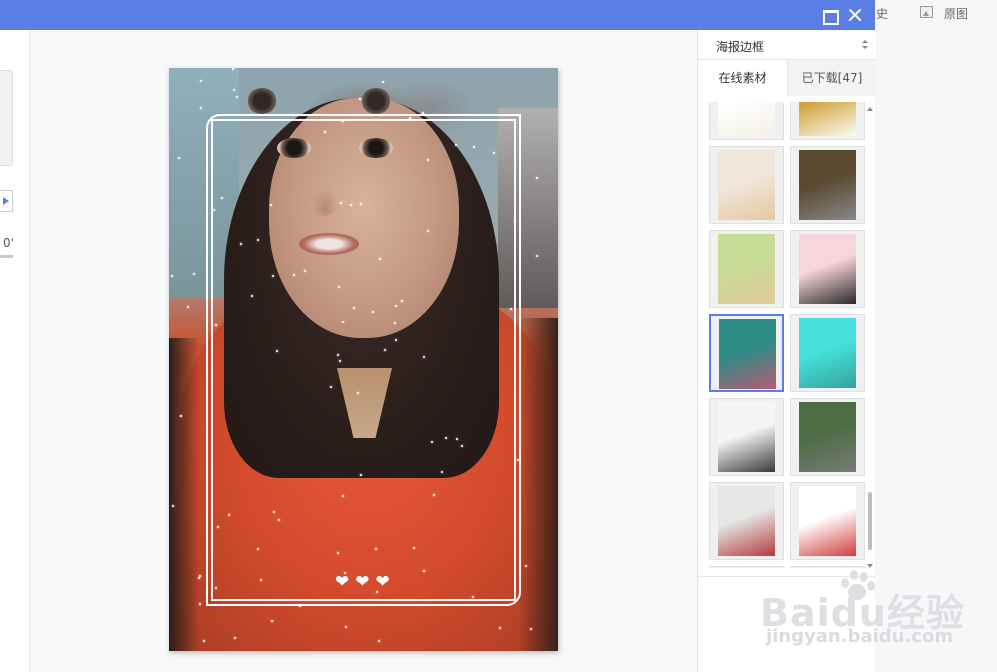  I want to click on background-app-area, so click(936, 336).